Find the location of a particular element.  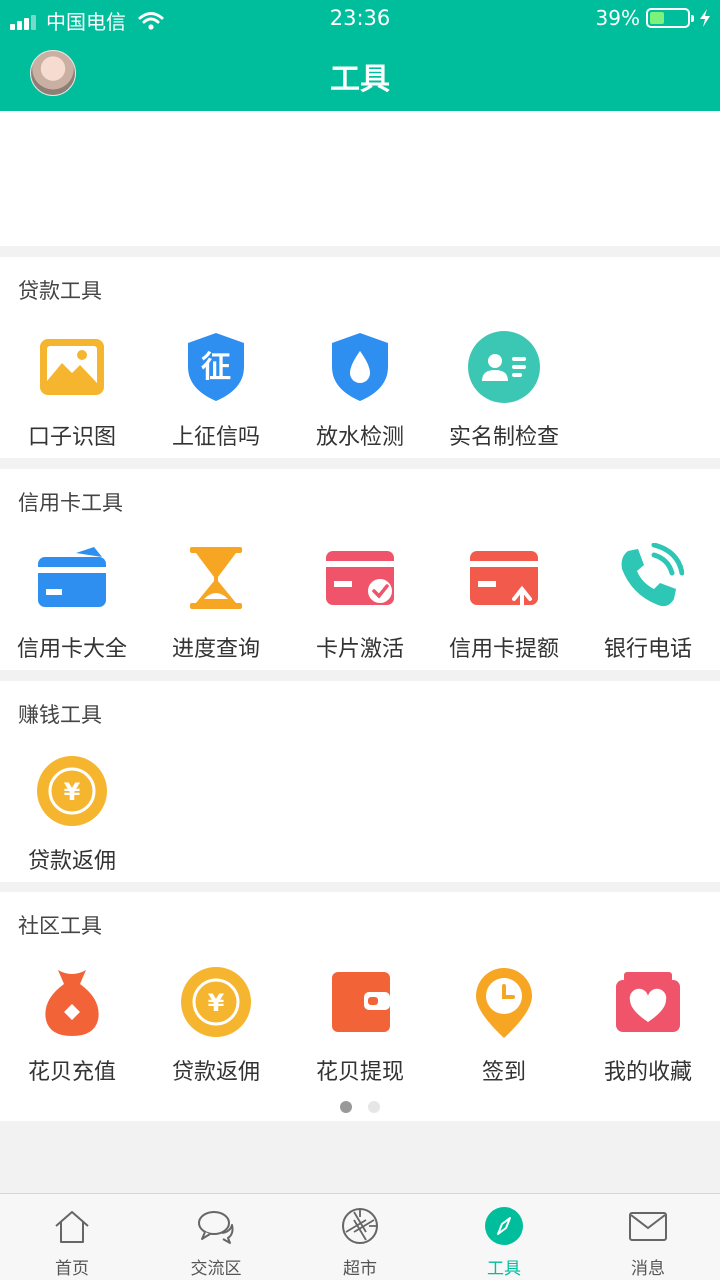

card-up-icon is located at coordinates (504, 582).